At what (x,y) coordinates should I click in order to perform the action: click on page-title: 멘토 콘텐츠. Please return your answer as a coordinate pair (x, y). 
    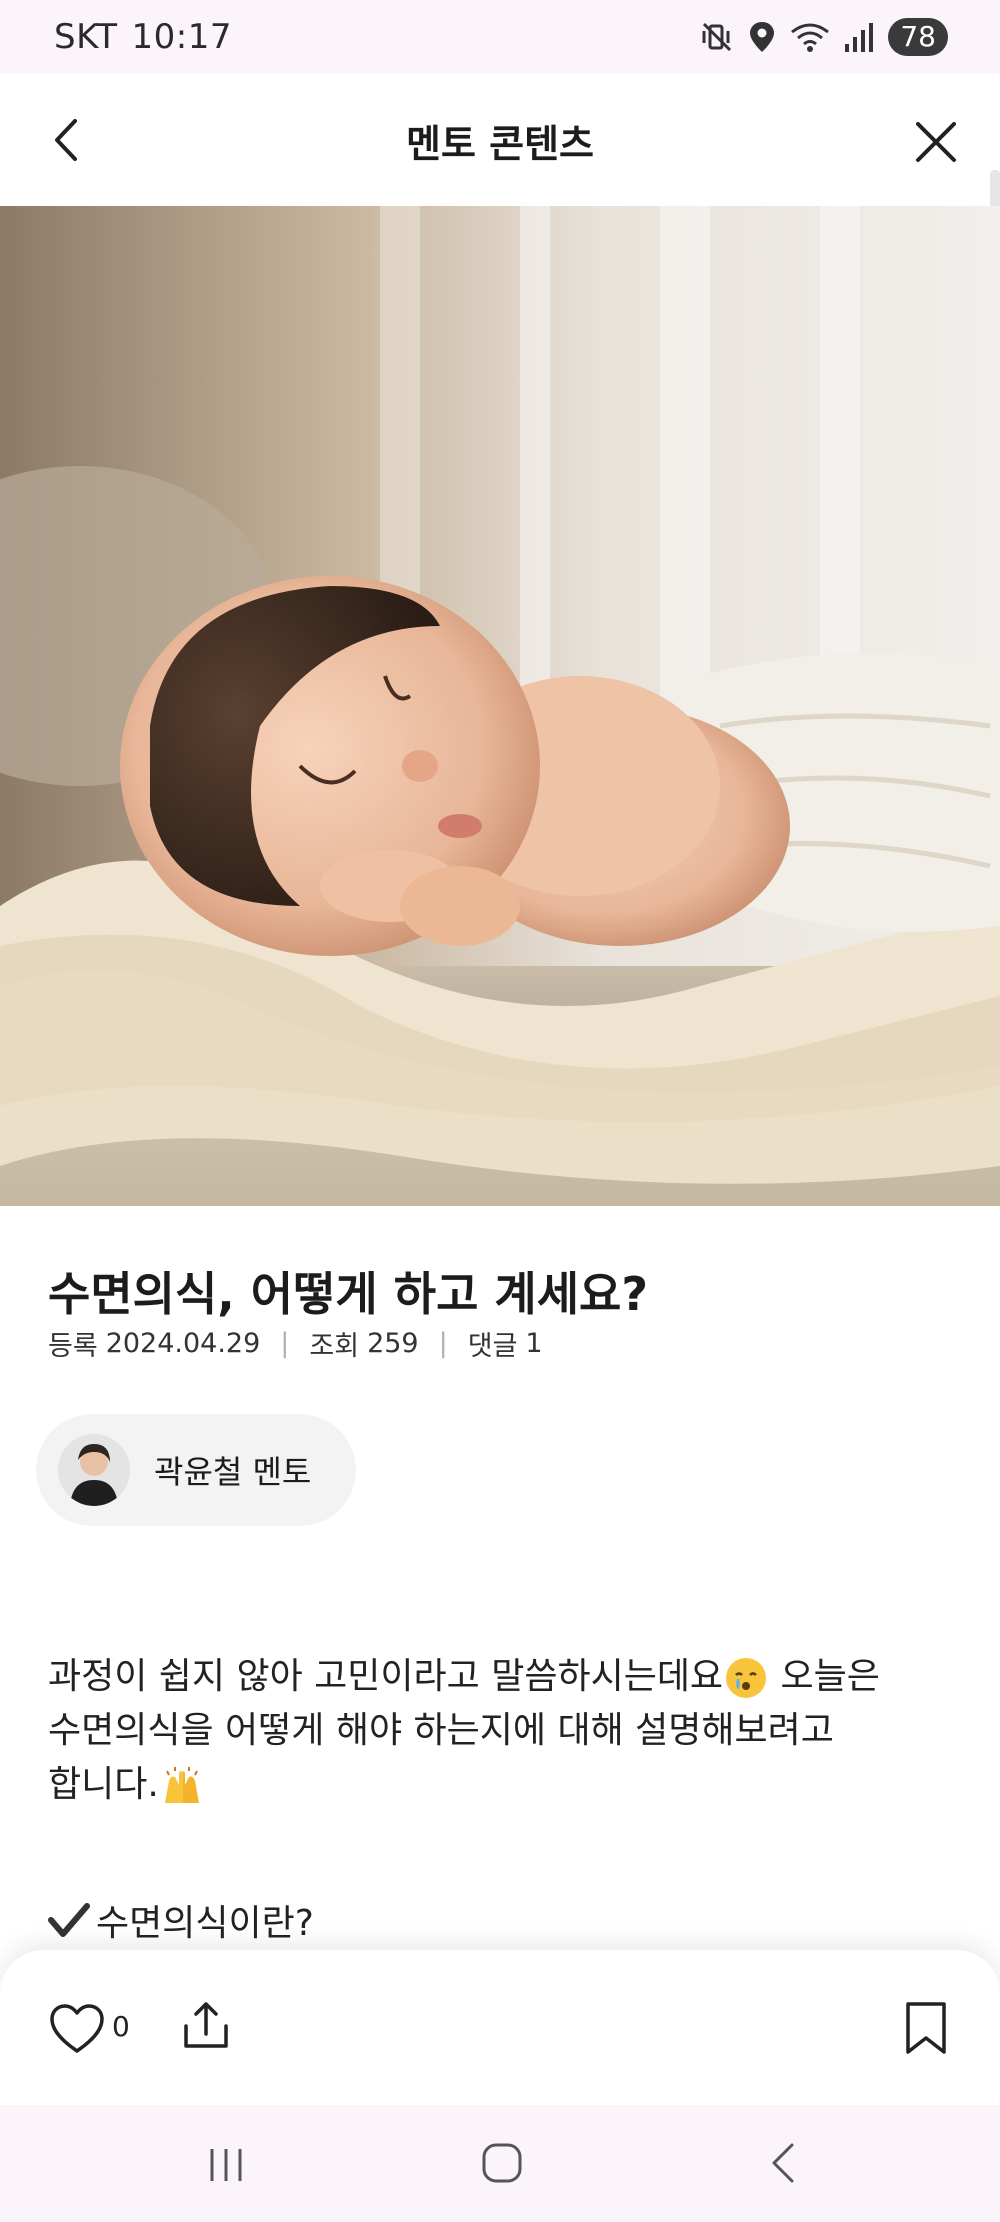
    Looking at the image, I should click on (500, 143).